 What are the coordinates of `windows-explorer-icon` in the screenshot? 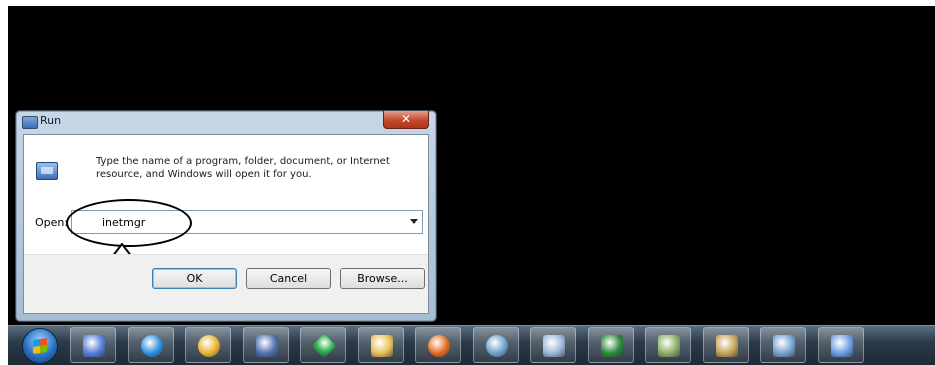 It's located at (381, 346).